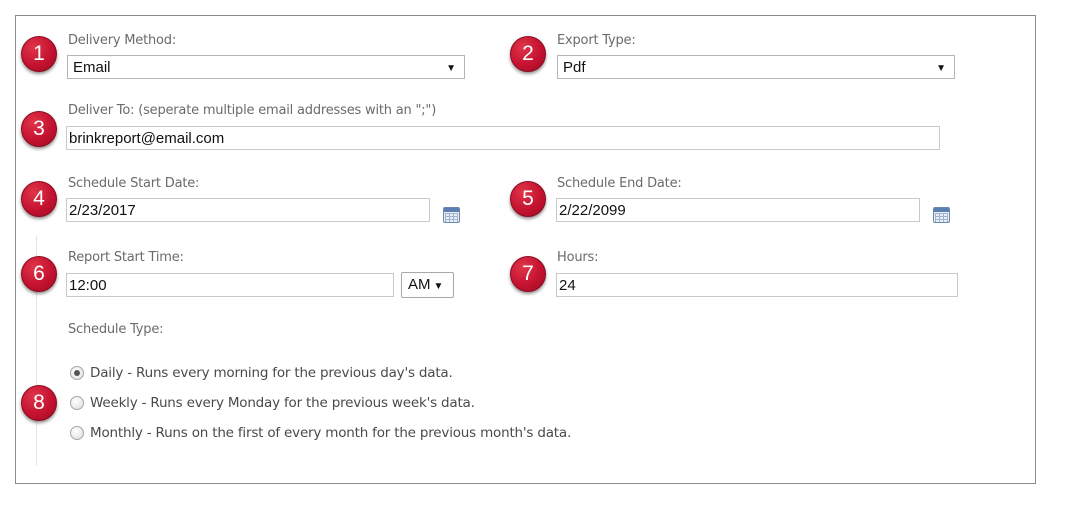  What do you see at coordinates (77, 373) in the screenshot?
I see `radio-button-daily` at bounding box center [77, 373].